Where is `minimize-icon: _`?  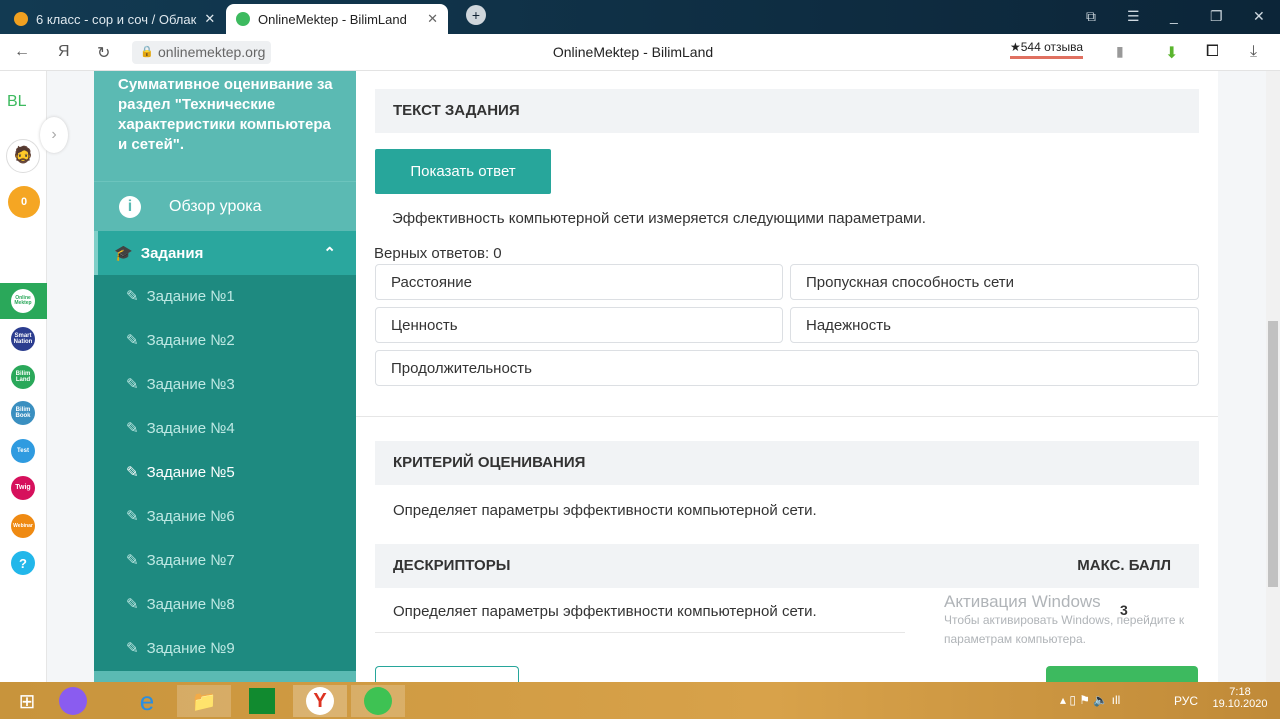 minimize-icon: _ is located at coordinates (1174, 16).